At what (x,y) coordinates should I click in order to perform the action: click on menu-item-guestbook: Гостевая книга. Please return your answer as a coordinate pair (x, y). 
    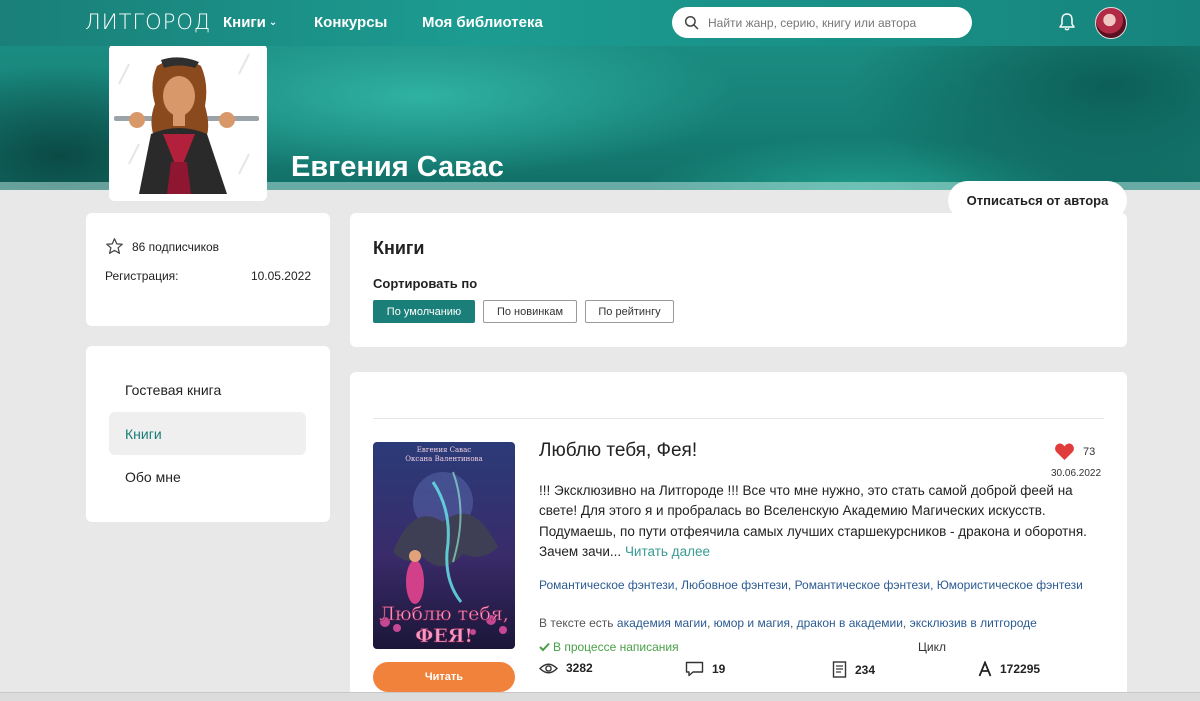
    Looking at the image, I should click on (207, 389).